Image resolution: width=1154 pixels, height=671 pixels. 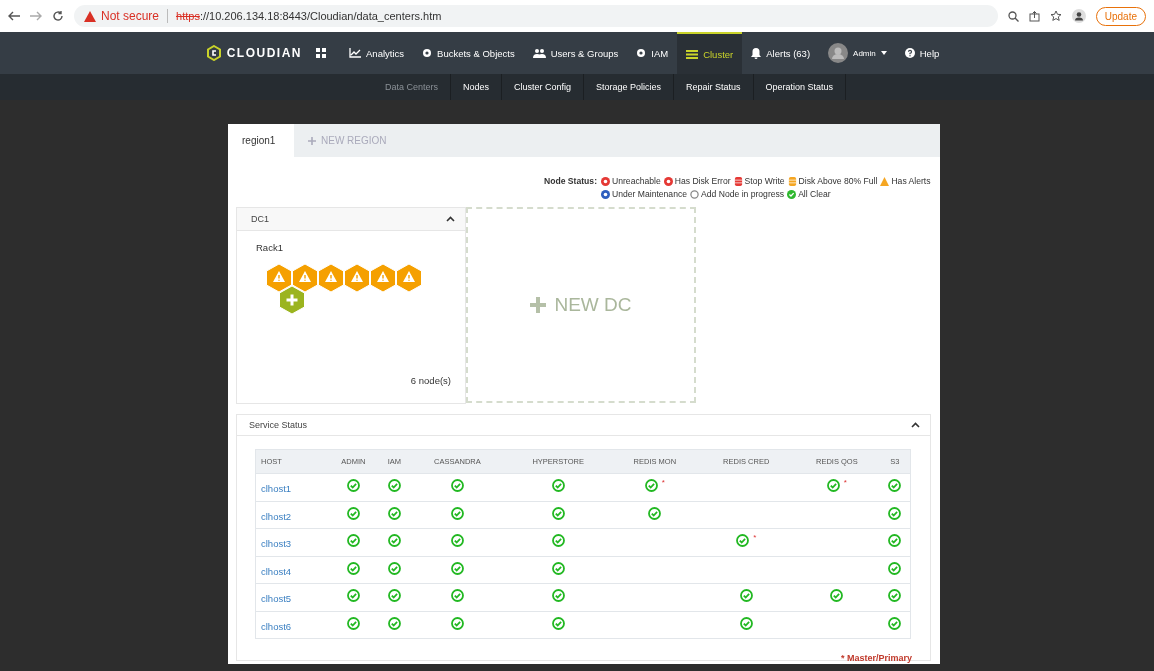 What do you see at coordinates (922, 53) in the screenshot?
I see `nav-item: Help` at bounding box center [922, 53].